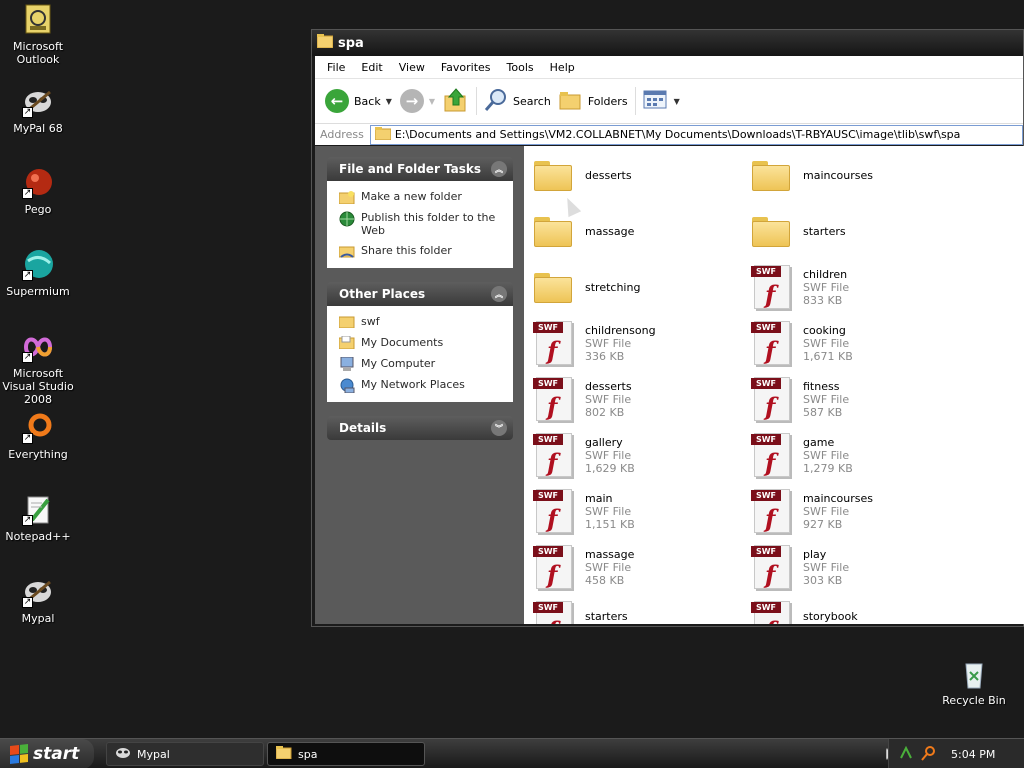 Image resolution: width=1024 pixels, height=768 pixels. I want to click on system-tray: 5:04 PM, so click(956, 753).